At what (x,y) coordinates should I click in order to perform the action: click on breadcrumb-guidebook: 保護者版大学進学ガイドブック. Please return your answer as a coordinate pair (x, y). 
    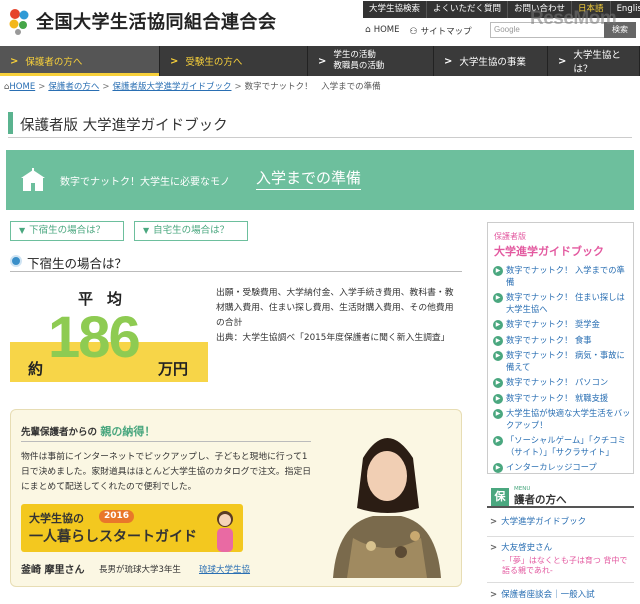
    Looking at the image, I should click on (171, 87).